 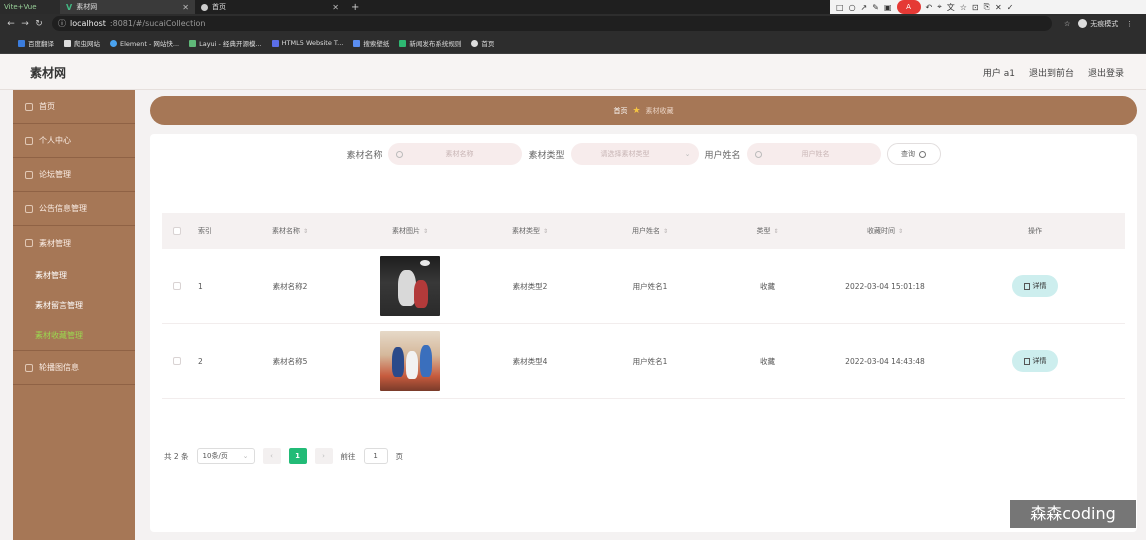 What do you see at coordinates (767, 231) in the screenshot?
I see `col-kind: 类型 ⇕` at bounding box center [767, 231].